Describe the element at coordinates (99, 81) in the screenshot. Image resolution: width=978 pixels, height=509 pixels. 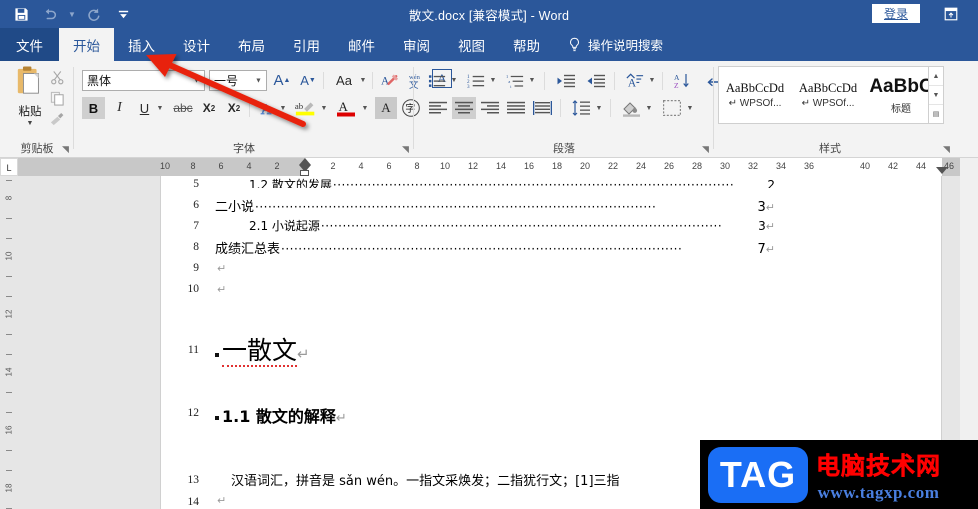
I see `font-name-value: 黑体` at that location.